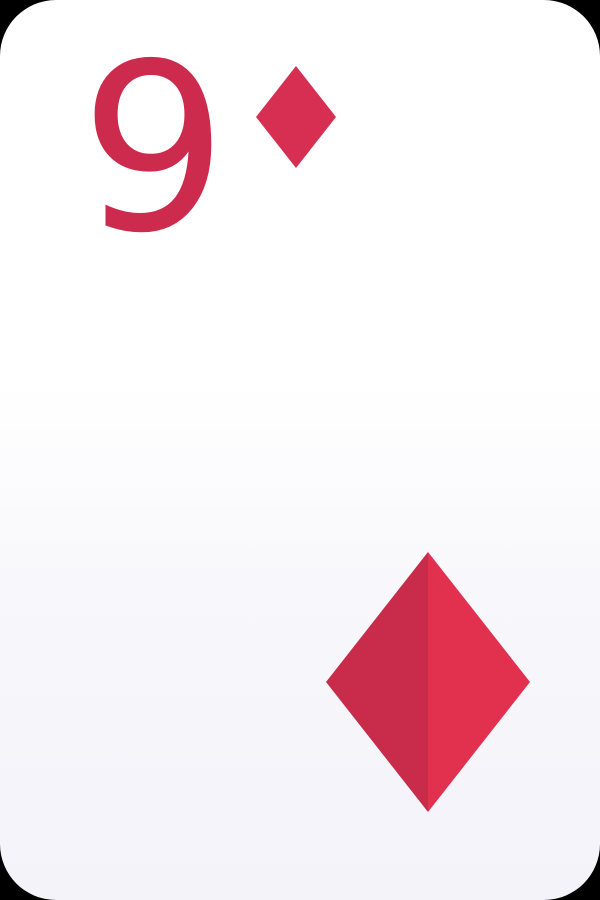  What do you see at coordinates (479, 682) in the screenshot?
I see `big-diamond-right-half` at bounding box center [479, 682].